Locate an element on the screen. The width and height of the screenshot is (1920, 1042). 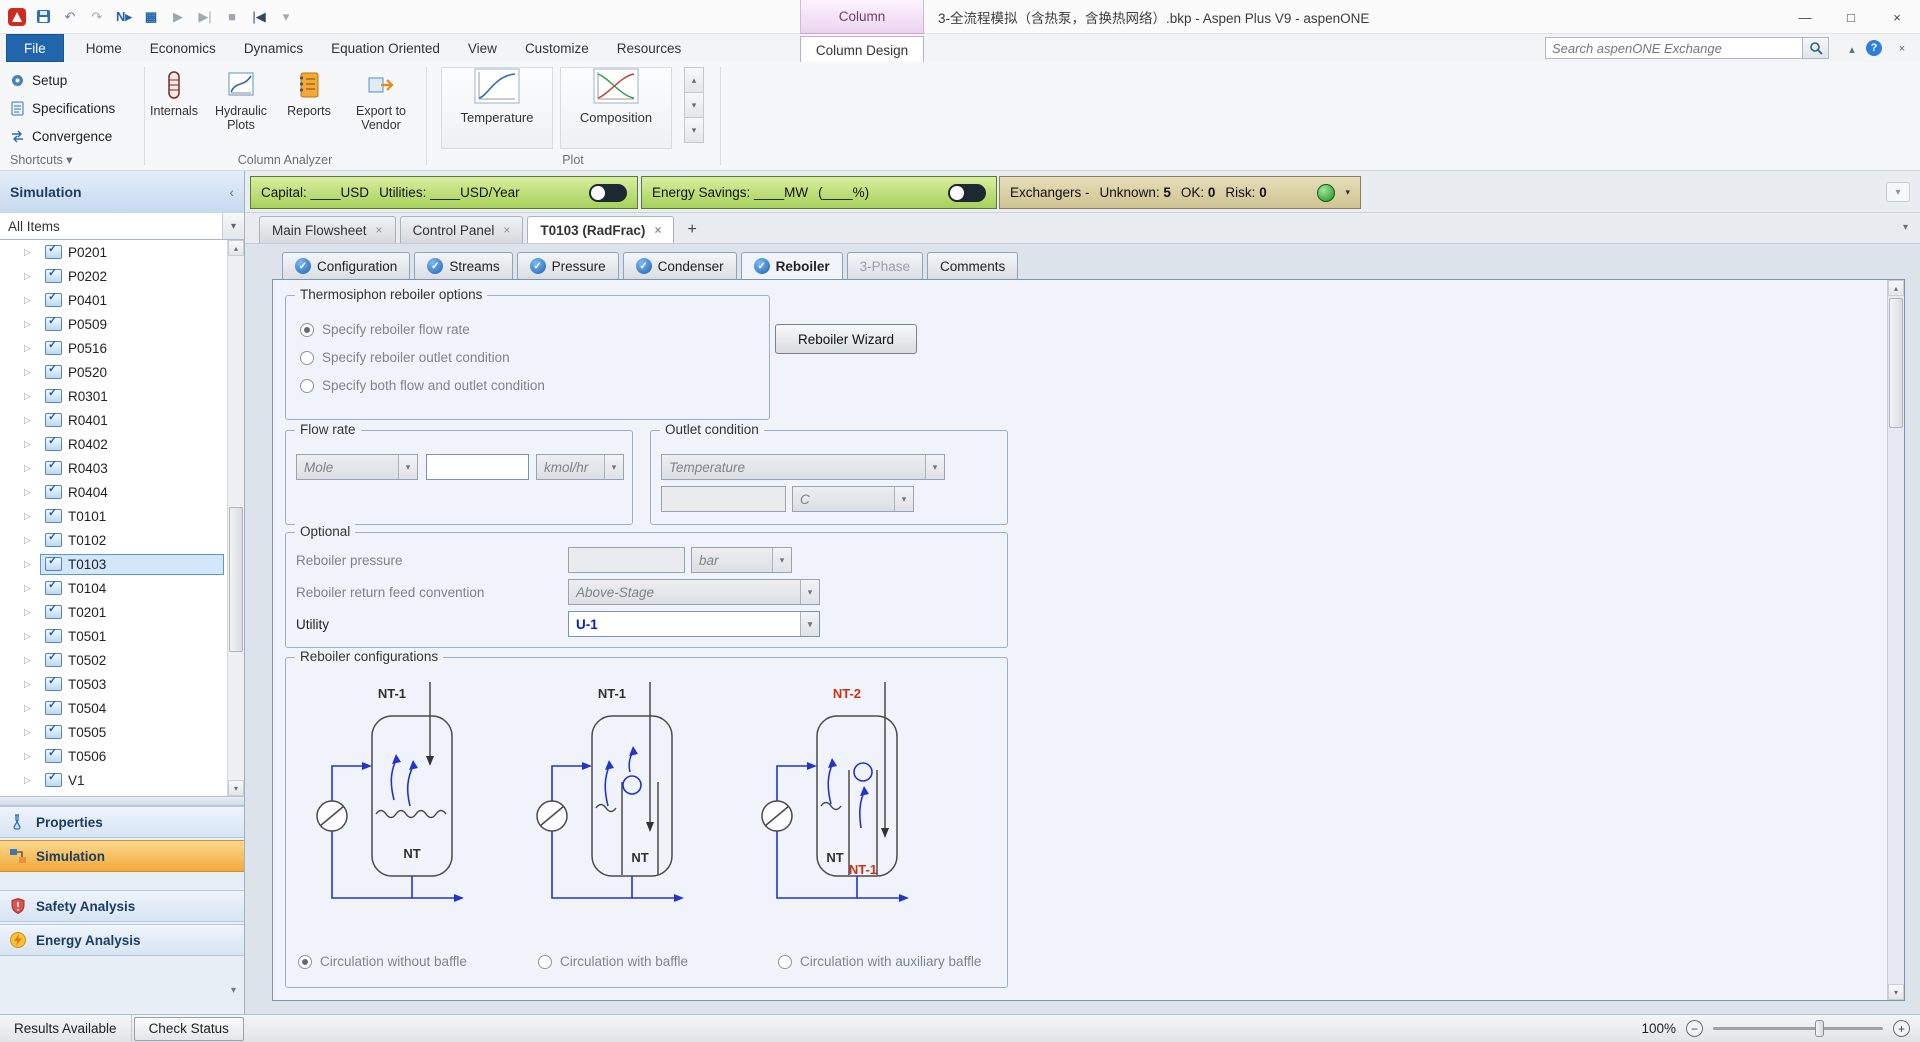
tree-item: ▷ ✓ P0201 is located at coordinates (114, 252).